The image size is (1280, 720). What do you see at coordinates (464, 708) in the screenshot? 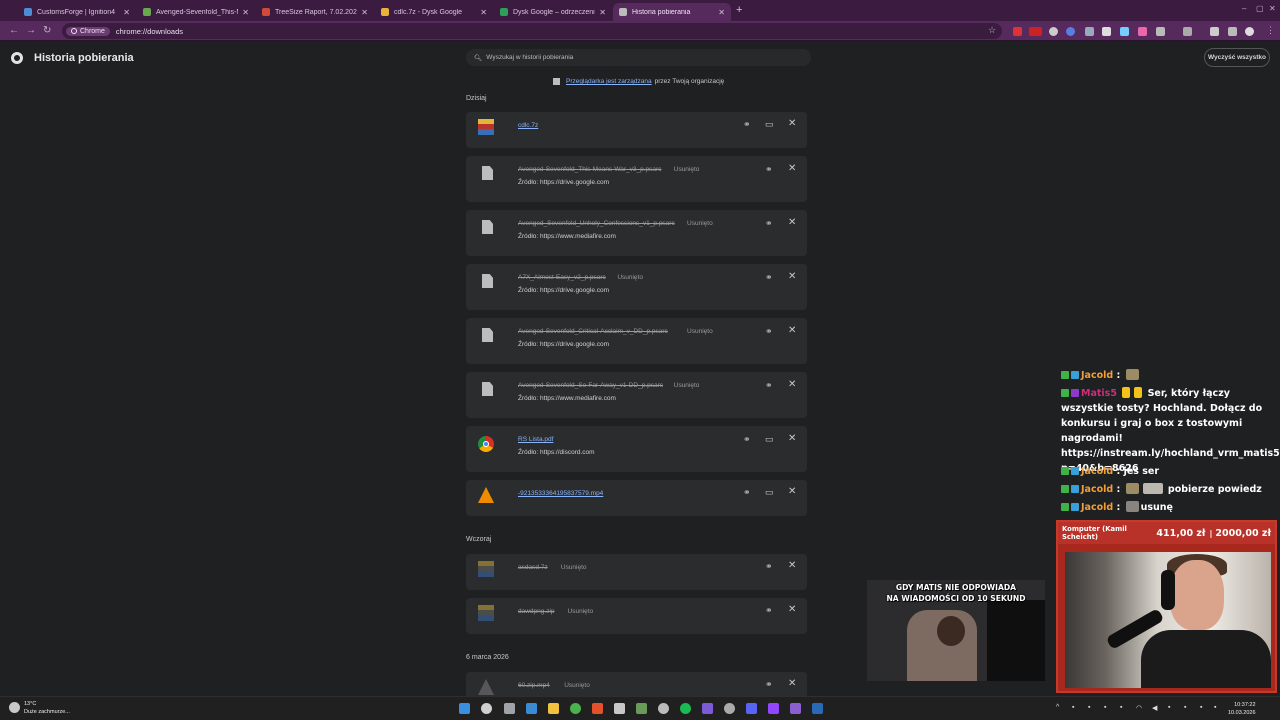
I see `start-icon` at bounding box center [464, 708].